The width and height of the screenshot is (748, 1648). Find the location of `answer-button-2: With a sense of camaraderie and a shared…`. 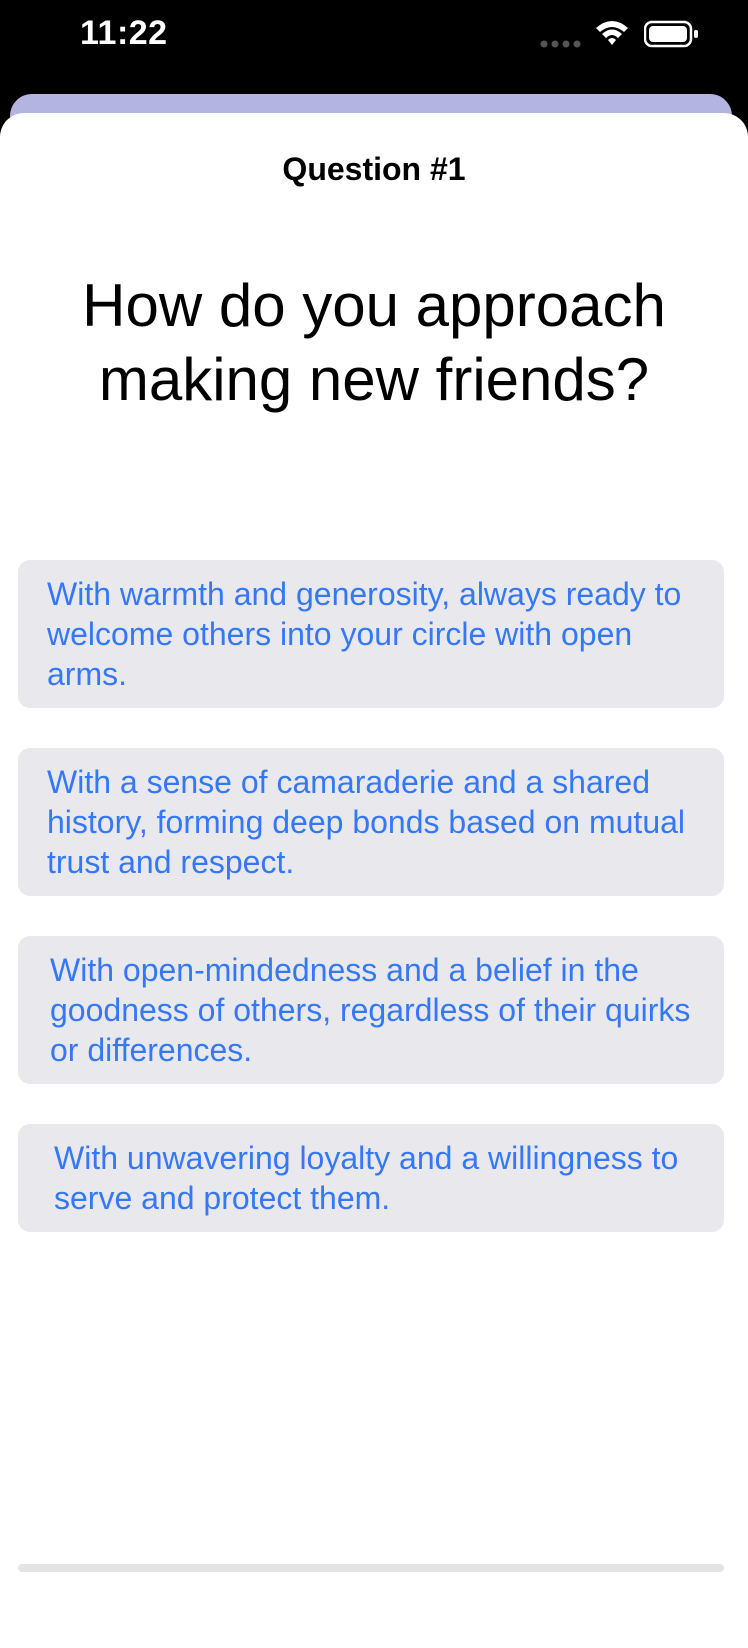

answer-button-2: With a sense of camaraderie and a shared… is located at coordinates (371, 822).